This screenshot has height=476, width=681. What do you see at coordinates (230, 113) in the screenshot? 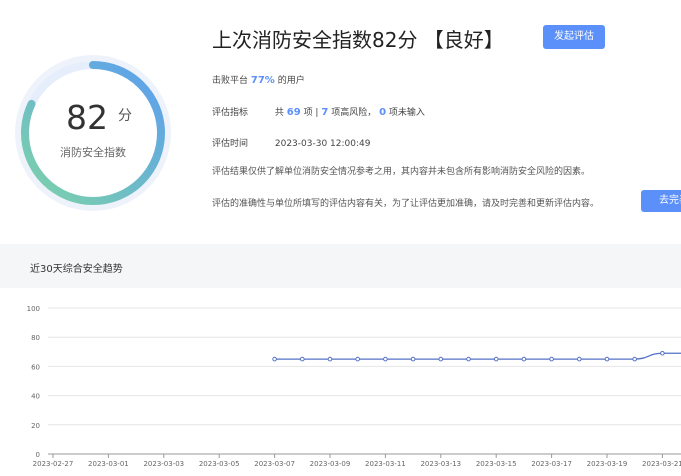
I see `indicator-label: 评估指标` at bounding box center [230, 113].